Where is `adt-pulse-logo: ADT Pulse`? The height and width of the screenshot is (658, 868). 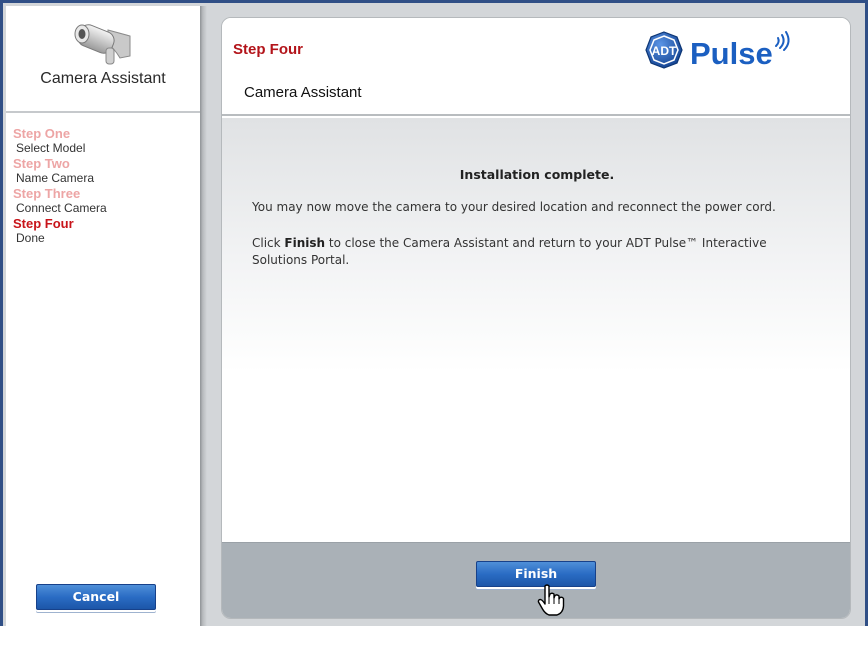
adt-pulse-logo: ADT Pulse is located at coordinates (717, 51).